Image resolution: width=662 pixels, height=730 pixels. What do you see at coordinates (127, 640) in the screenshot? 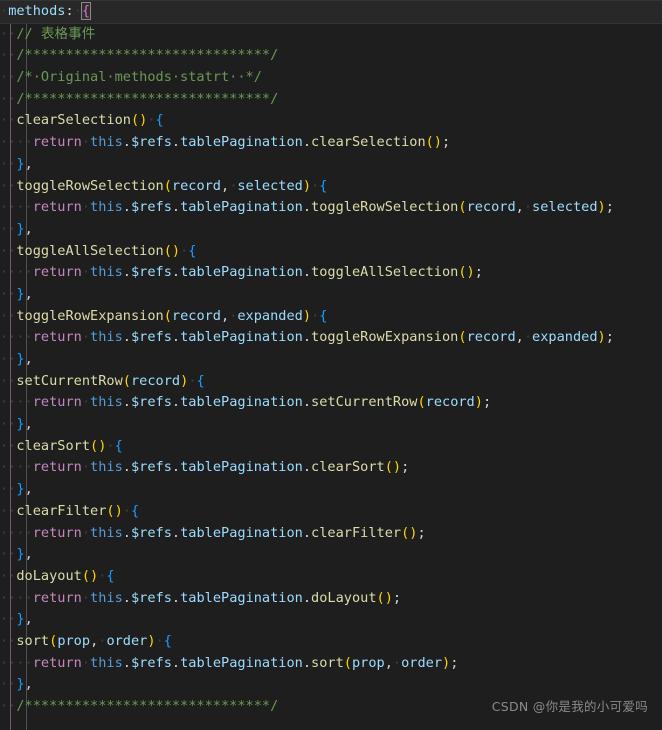
I see `code-token: order` at bounding box center [127, 640].